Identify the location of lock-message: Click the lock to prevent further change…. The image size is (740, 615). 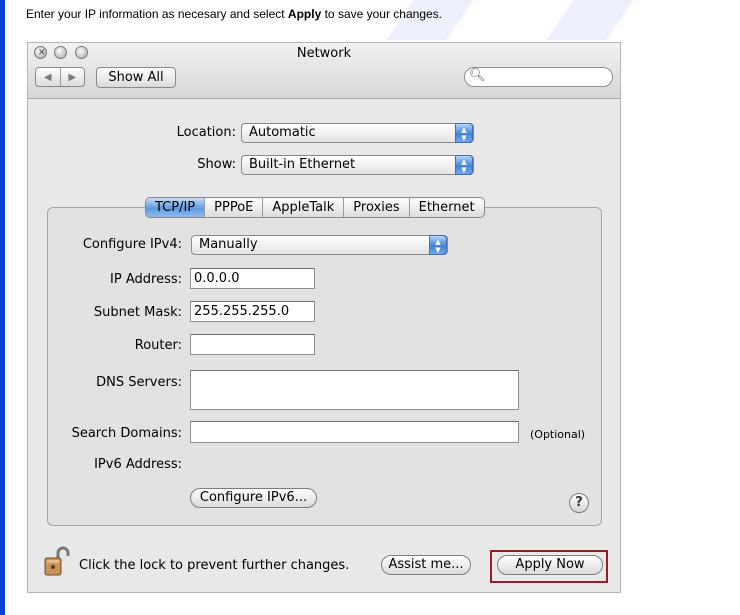
(214, 565).